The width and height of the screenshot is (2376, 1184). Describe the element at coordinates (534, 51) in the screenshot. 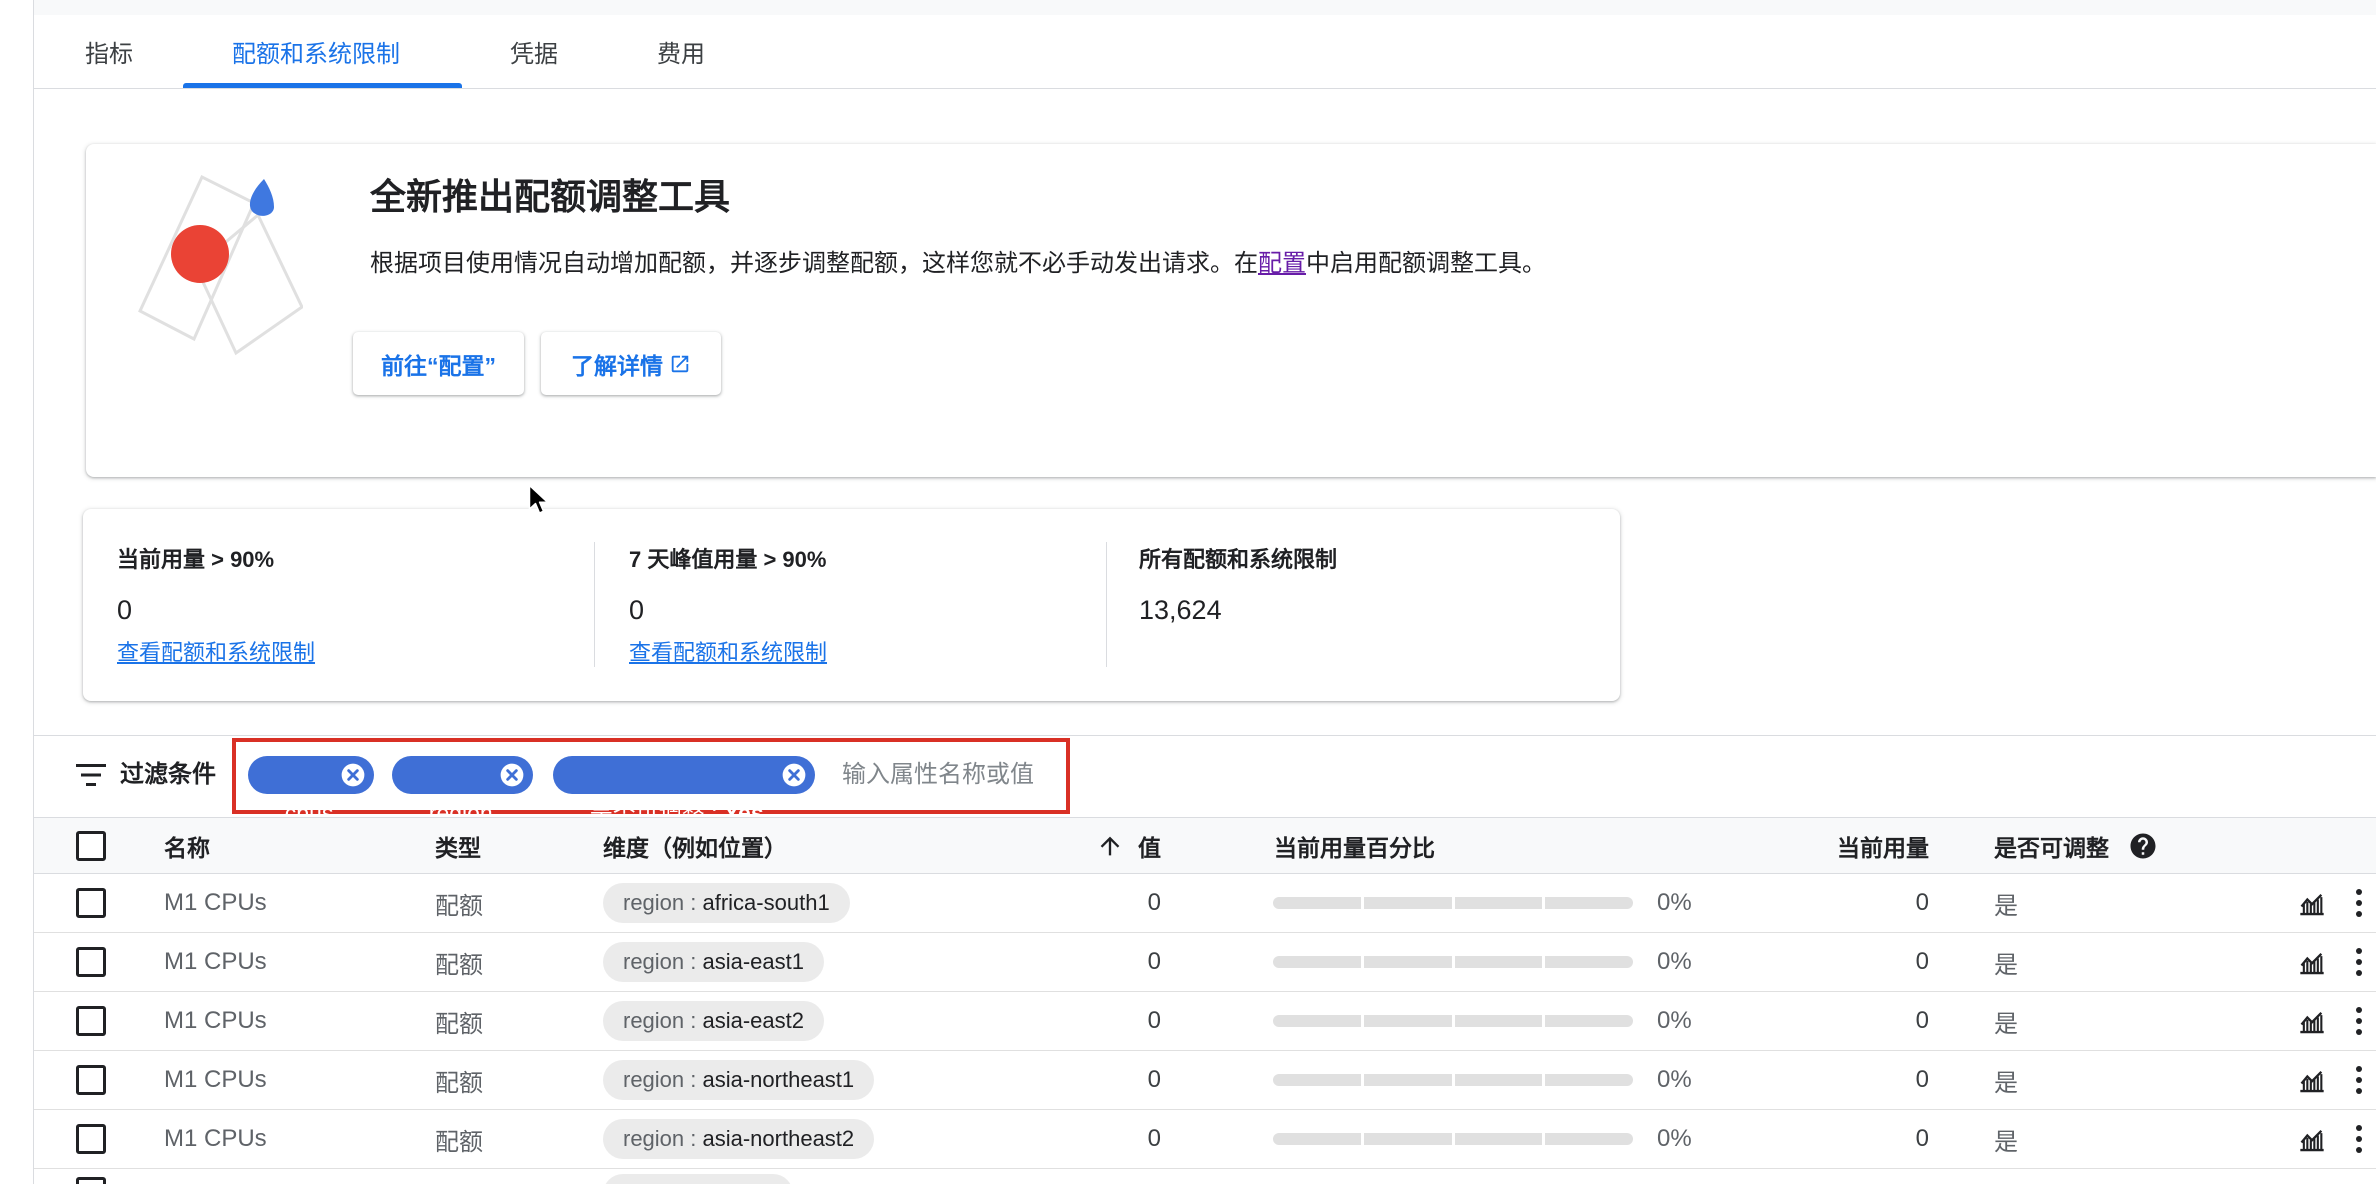

I see `tab-credentials: 凭据` at that location.